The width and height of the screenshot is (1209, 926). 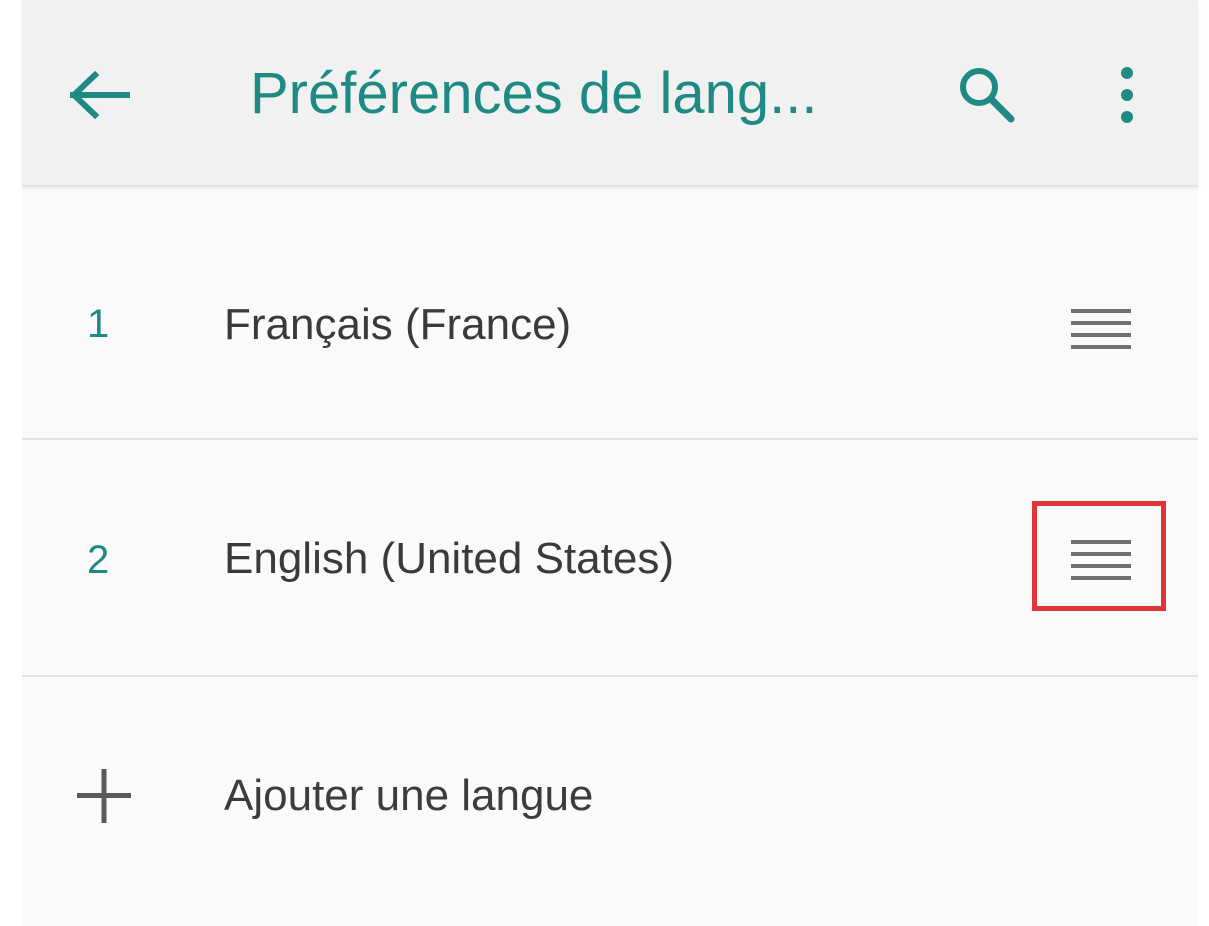 I want to click on arrow-left-icon, so click(x=99, y=95).